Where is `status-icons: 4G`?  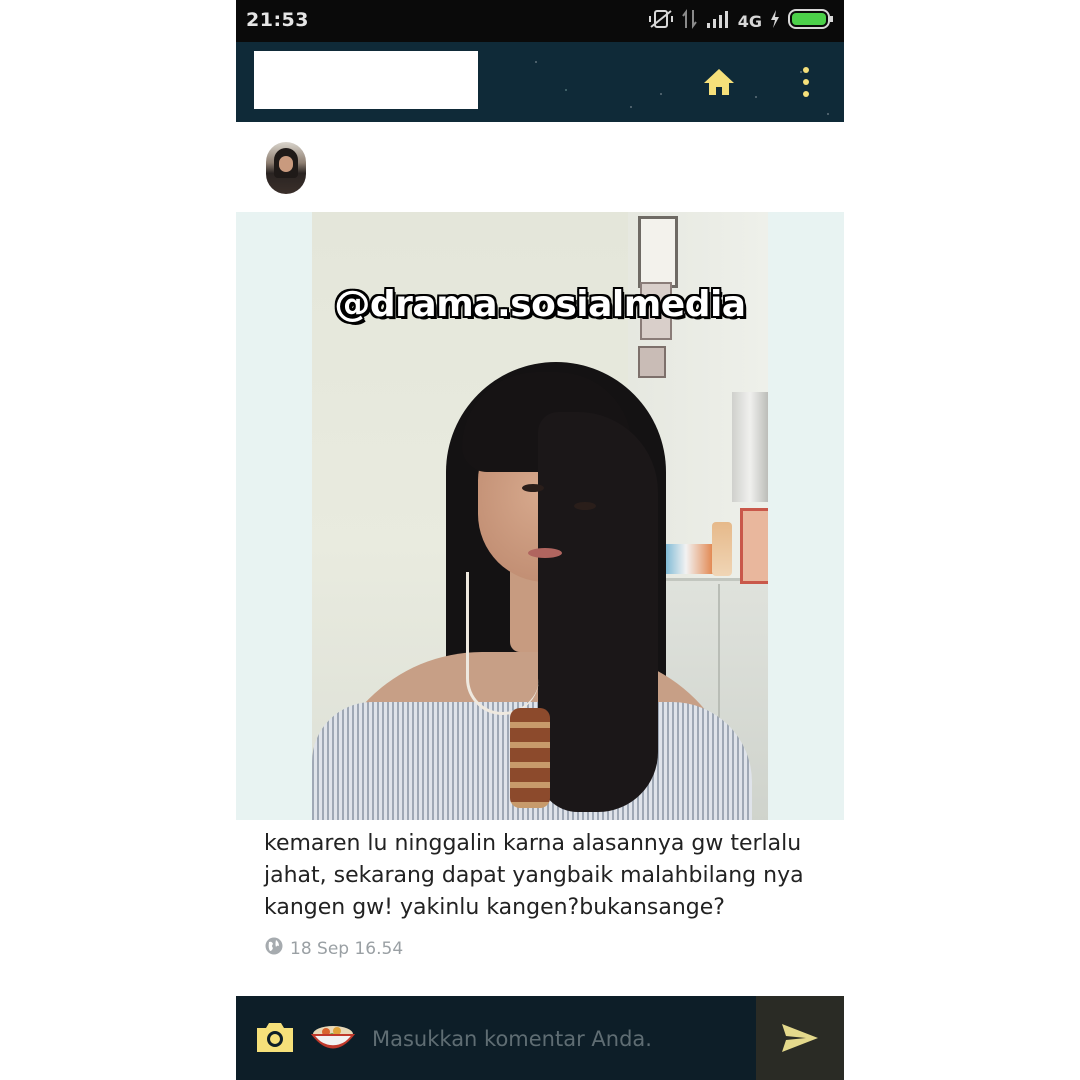
status-icons: 4G is located at coordinates (741, 21).